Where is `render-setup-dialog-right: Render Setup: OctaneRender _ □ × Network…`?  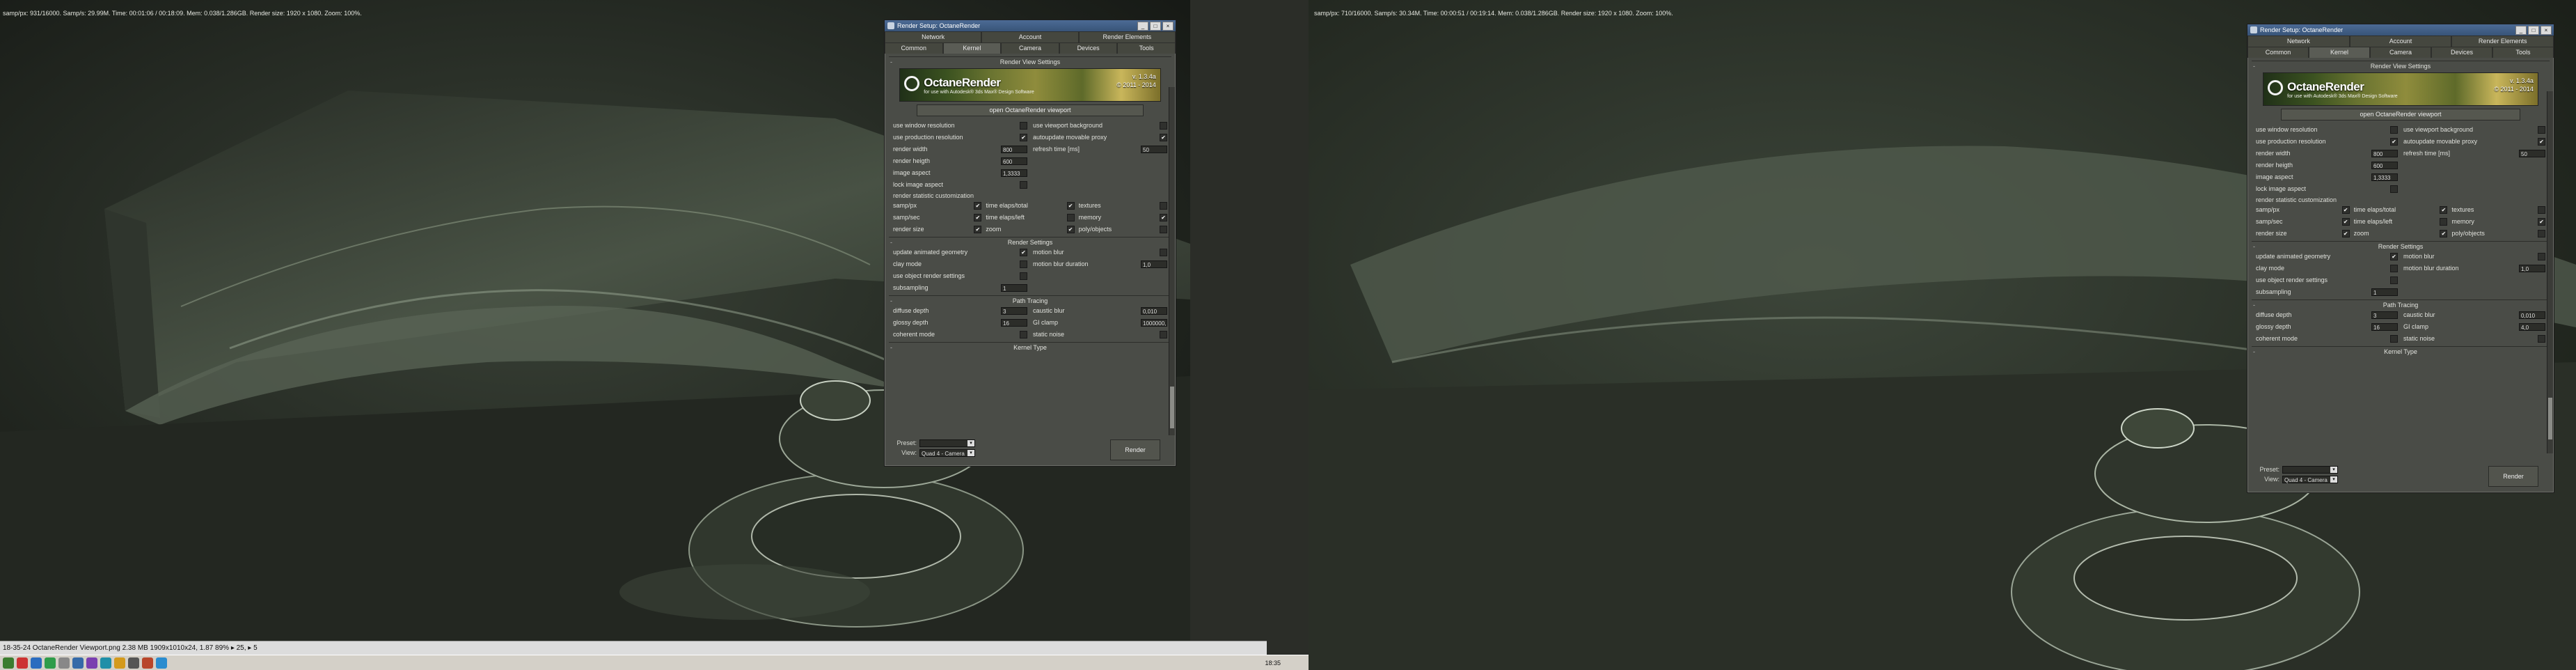 render-setup-dialog-right: Render Setup: OctaneRender _ □ × Network… is located at coordinates (2400, 258).